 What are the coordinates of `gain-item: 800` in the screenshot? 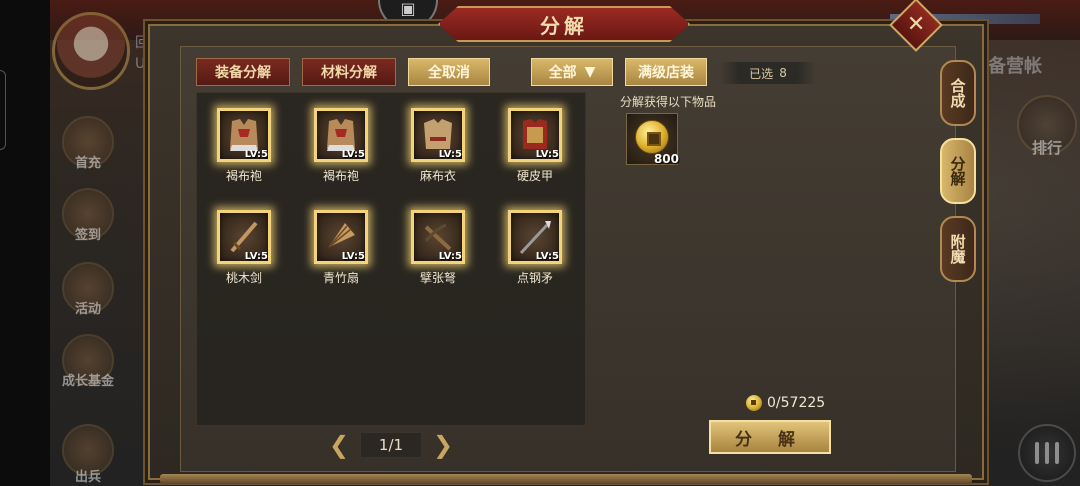 It's located at (652, 139).